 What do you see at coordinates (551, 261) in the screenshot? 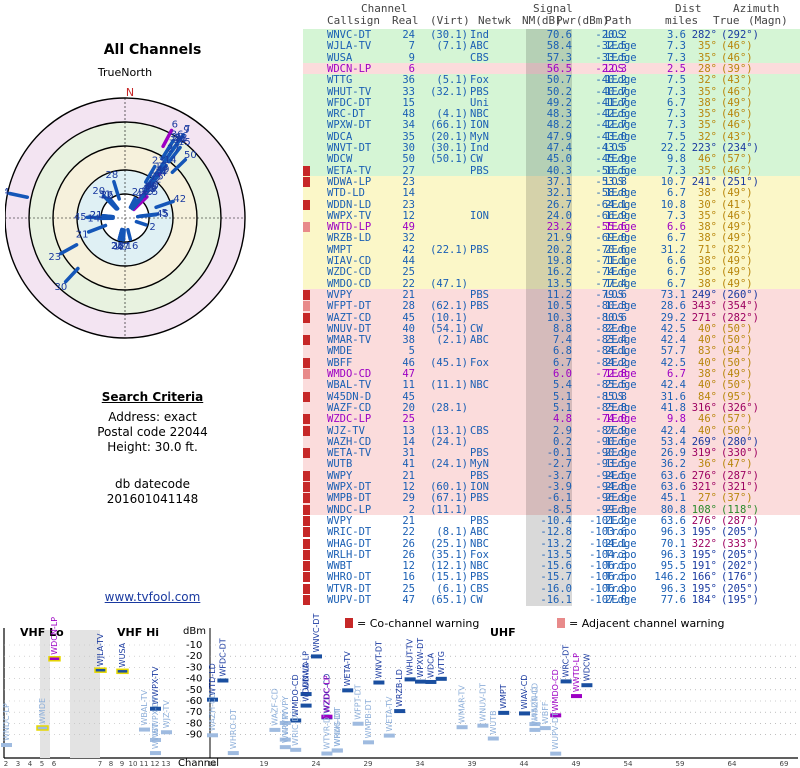
I see `table-row: WIAV-CD 44 19.8 -71.1 1Edge 6.6 38° (49°)` at bounding box center [551, 261].